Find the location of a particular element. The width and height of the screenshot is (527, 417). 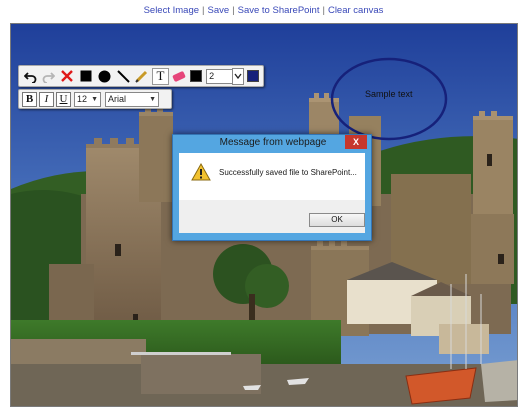

font-family-select: Arial ▼ is located at coordinates (132, 99).